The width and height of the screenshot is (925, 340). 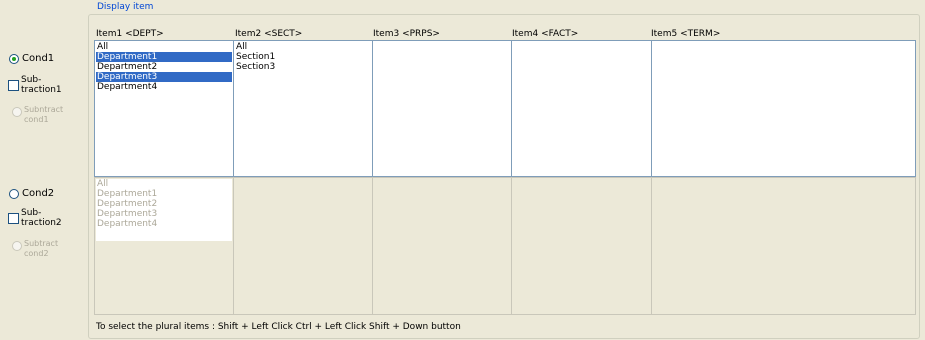 I want to click on column-header-item4: Item4 <FACT>, so click(x=545, y=34).